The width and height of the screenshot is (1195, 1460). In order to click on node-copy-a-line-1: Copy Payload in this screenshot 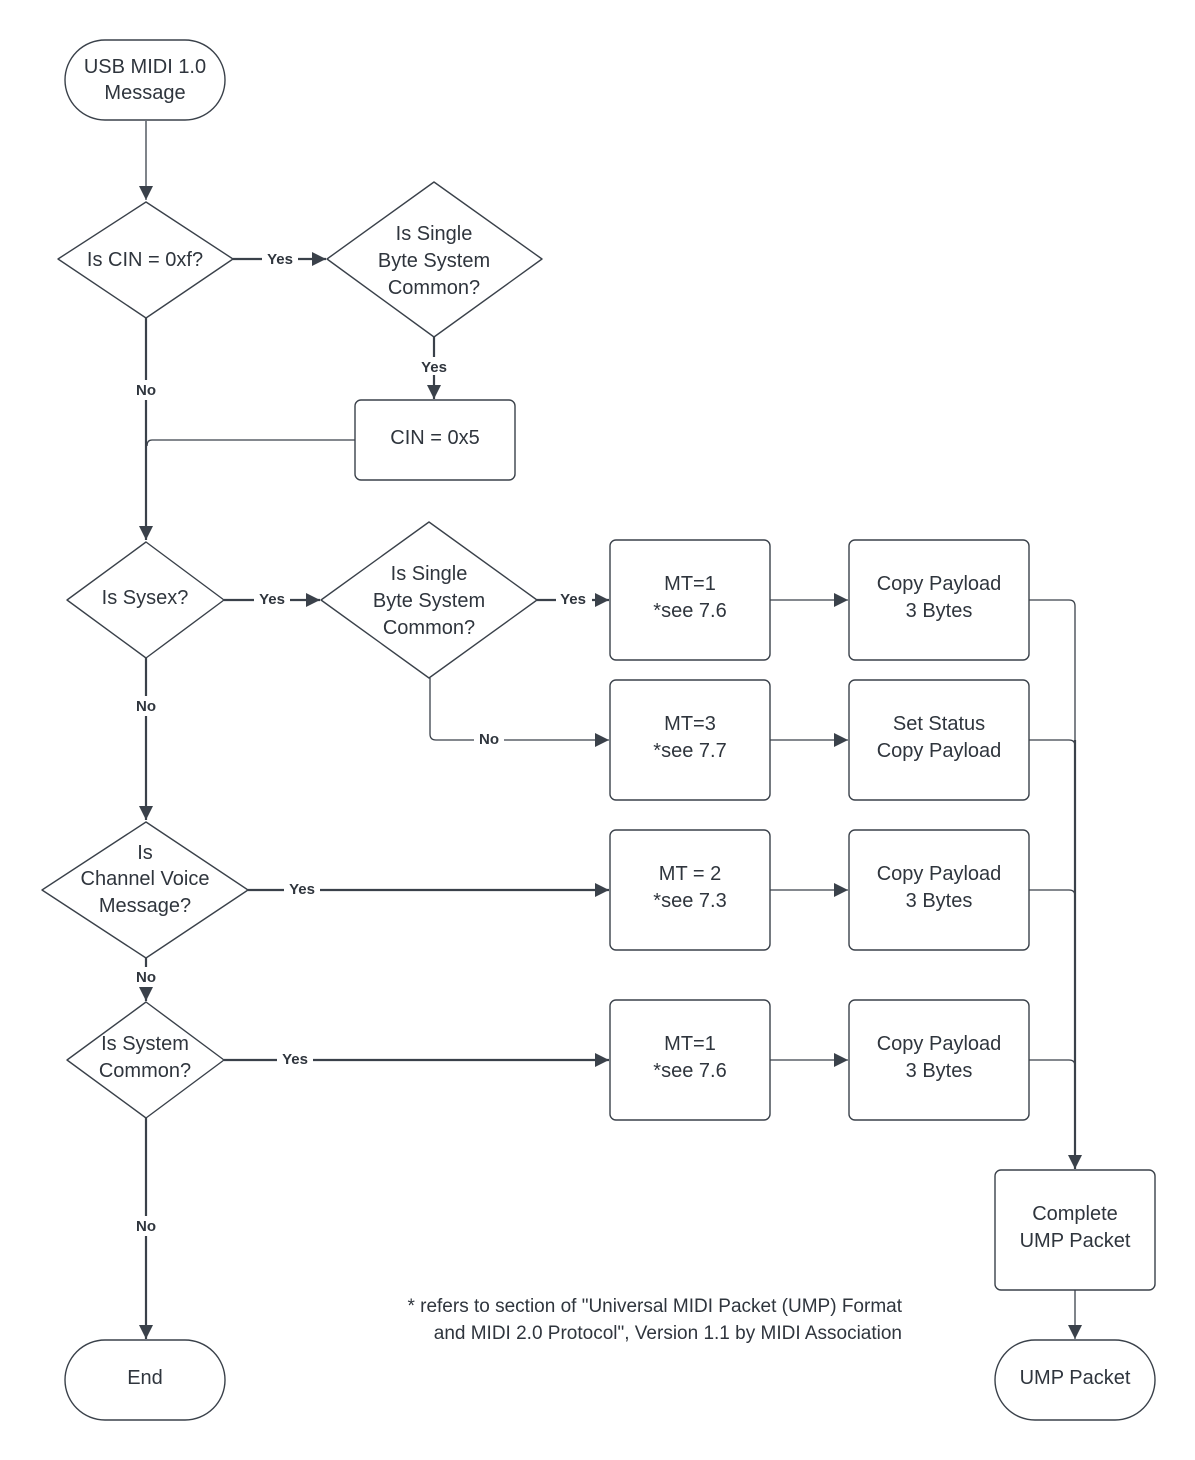, I will do `click(939, 584)`.